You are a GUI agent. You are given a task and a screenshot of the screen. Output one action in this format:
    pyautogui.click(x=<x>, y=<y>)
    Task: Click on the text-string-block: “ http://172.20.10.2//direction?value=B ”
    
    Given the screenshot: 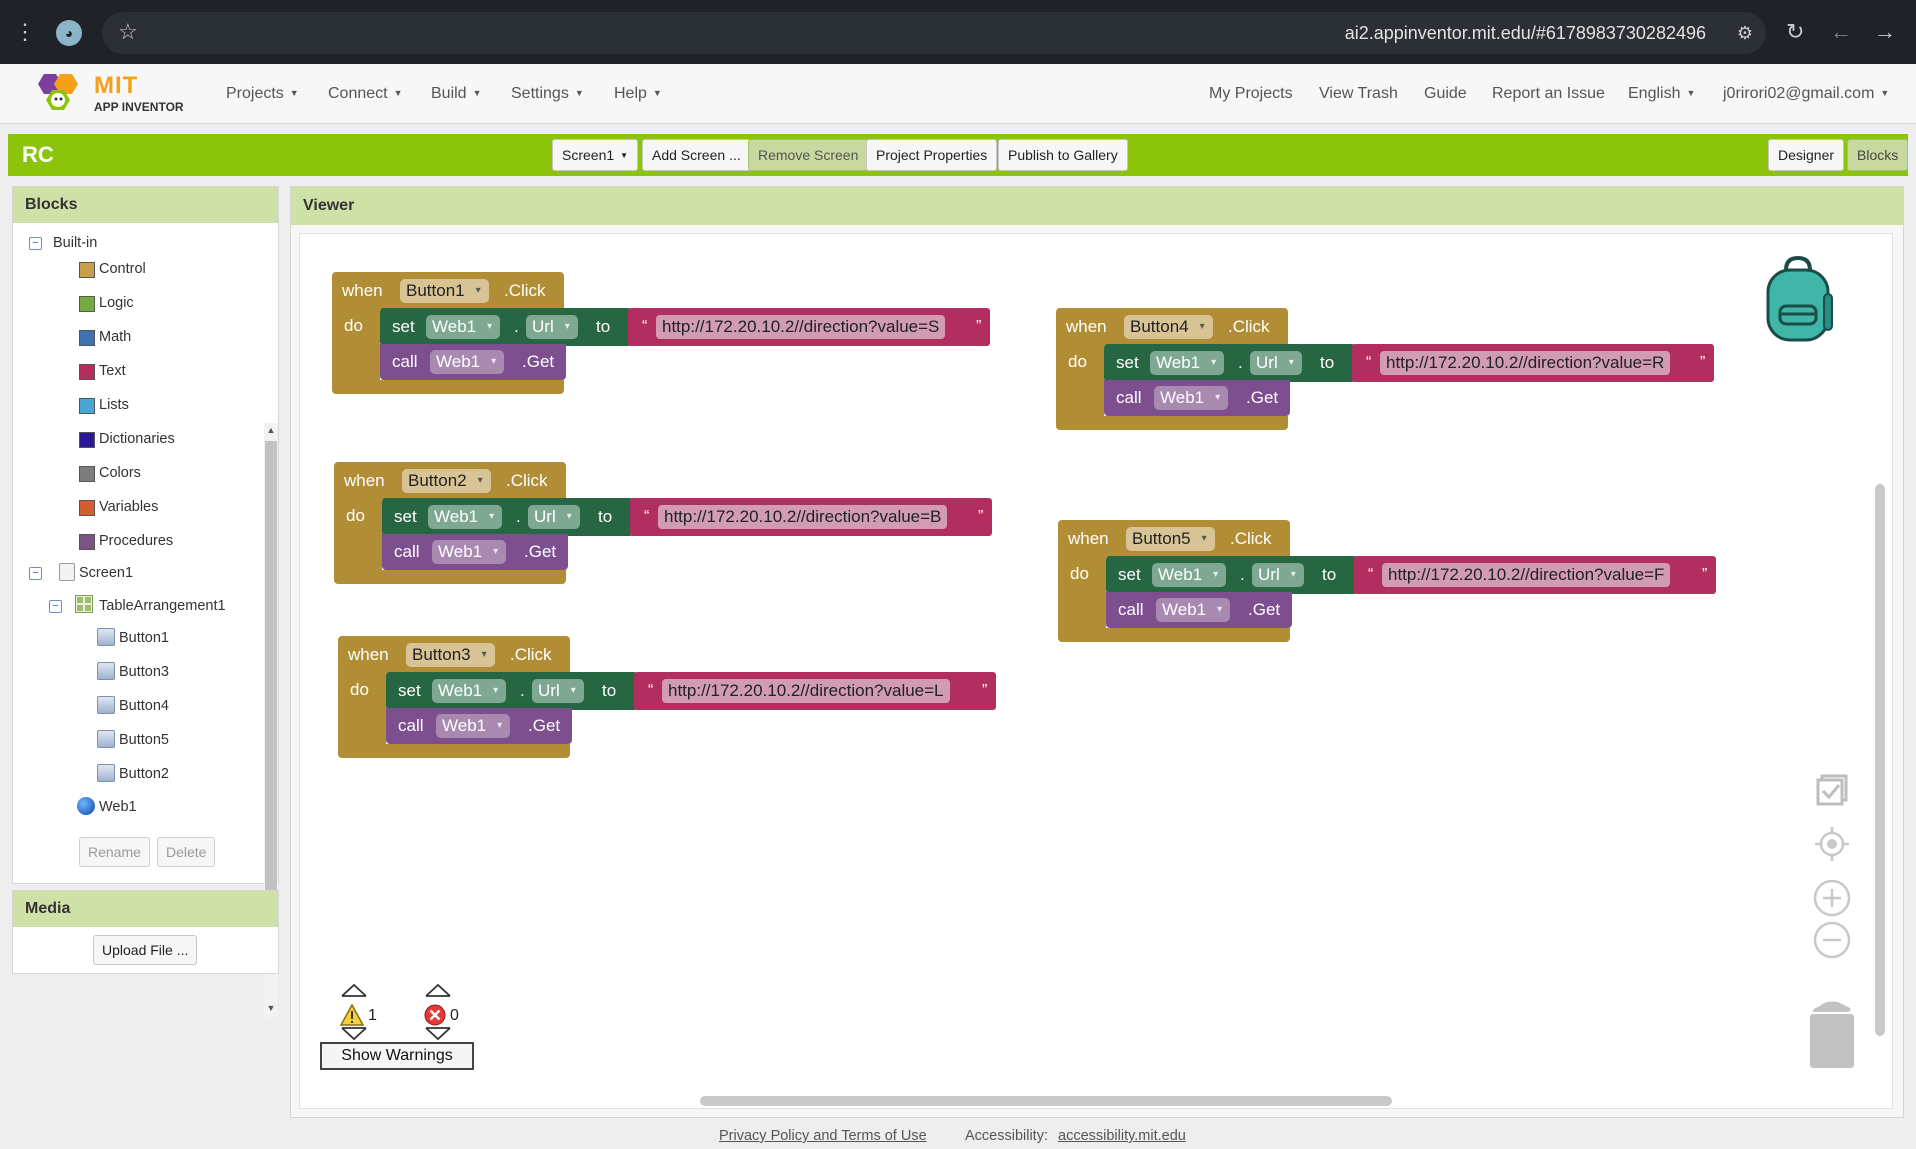 What is the action you would take?
    pyautogui.click(x=811, y=517)
    